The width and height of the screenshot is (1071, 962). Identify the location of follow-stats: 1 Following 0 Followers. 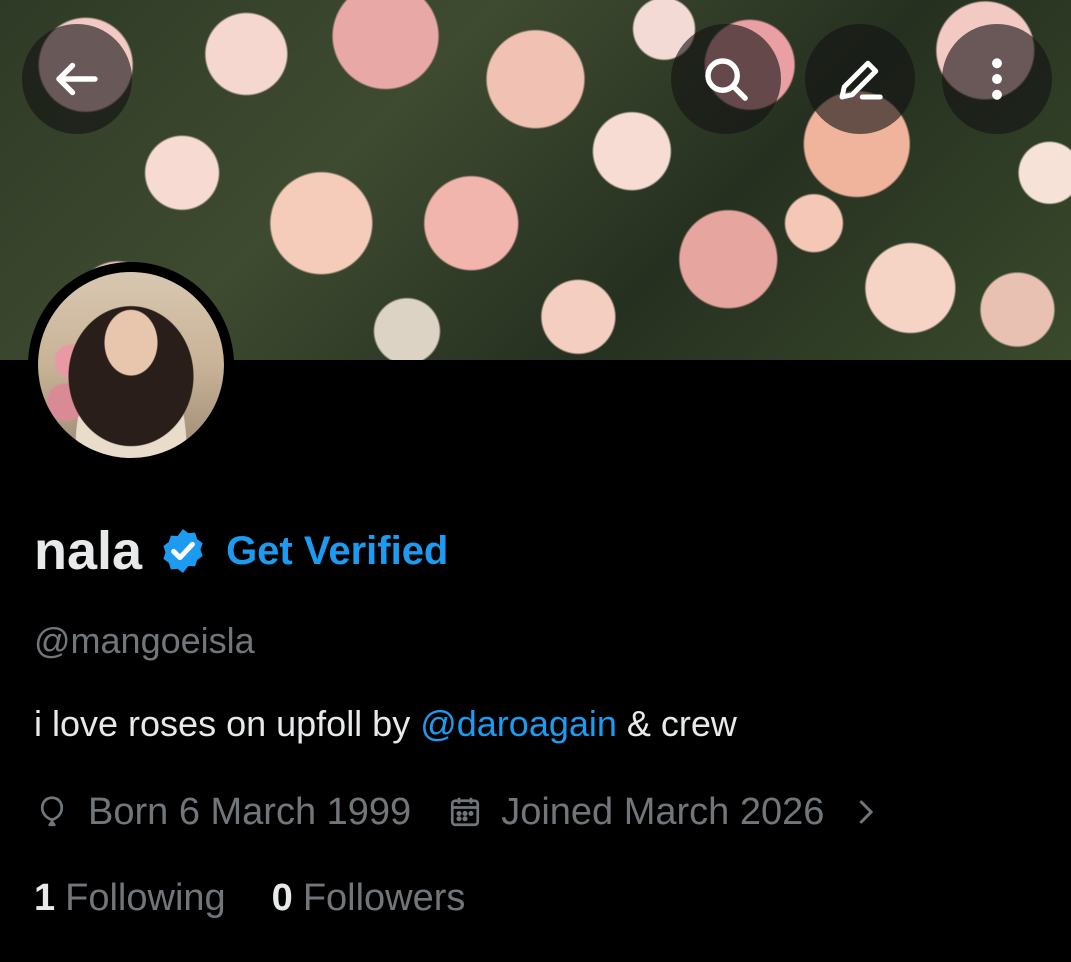
(249, 898).